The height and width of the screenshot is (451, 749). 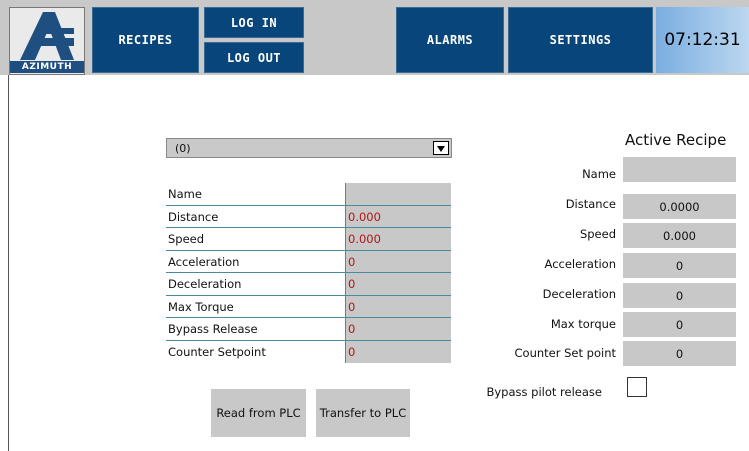 What do you see at coordinates (308, 351) in the screenshot?
I see `param-row-counter-setpoint: Counter Setpoint 0` at bounding box center [308, 351].